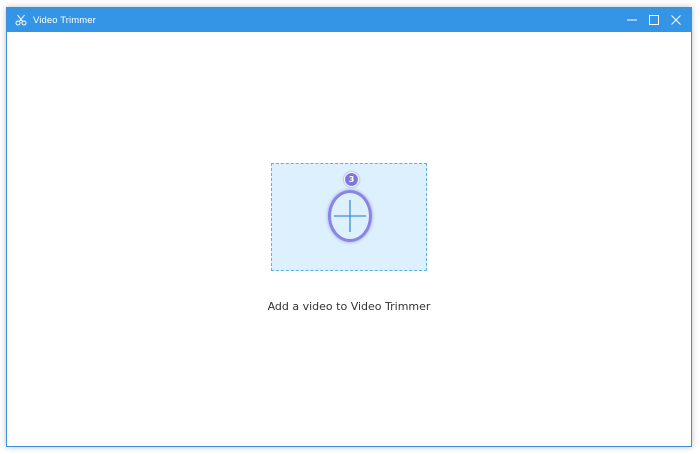 This screenshot has width=700, height=454. Describe the element at coordinates (64, 20) in the screenshot. I see `window-title: Video Trimmer` at that location.